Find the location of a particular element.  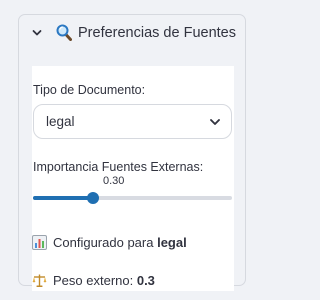

expander-header: Preferencias de Fuentes is located at coordinates (132, 33).